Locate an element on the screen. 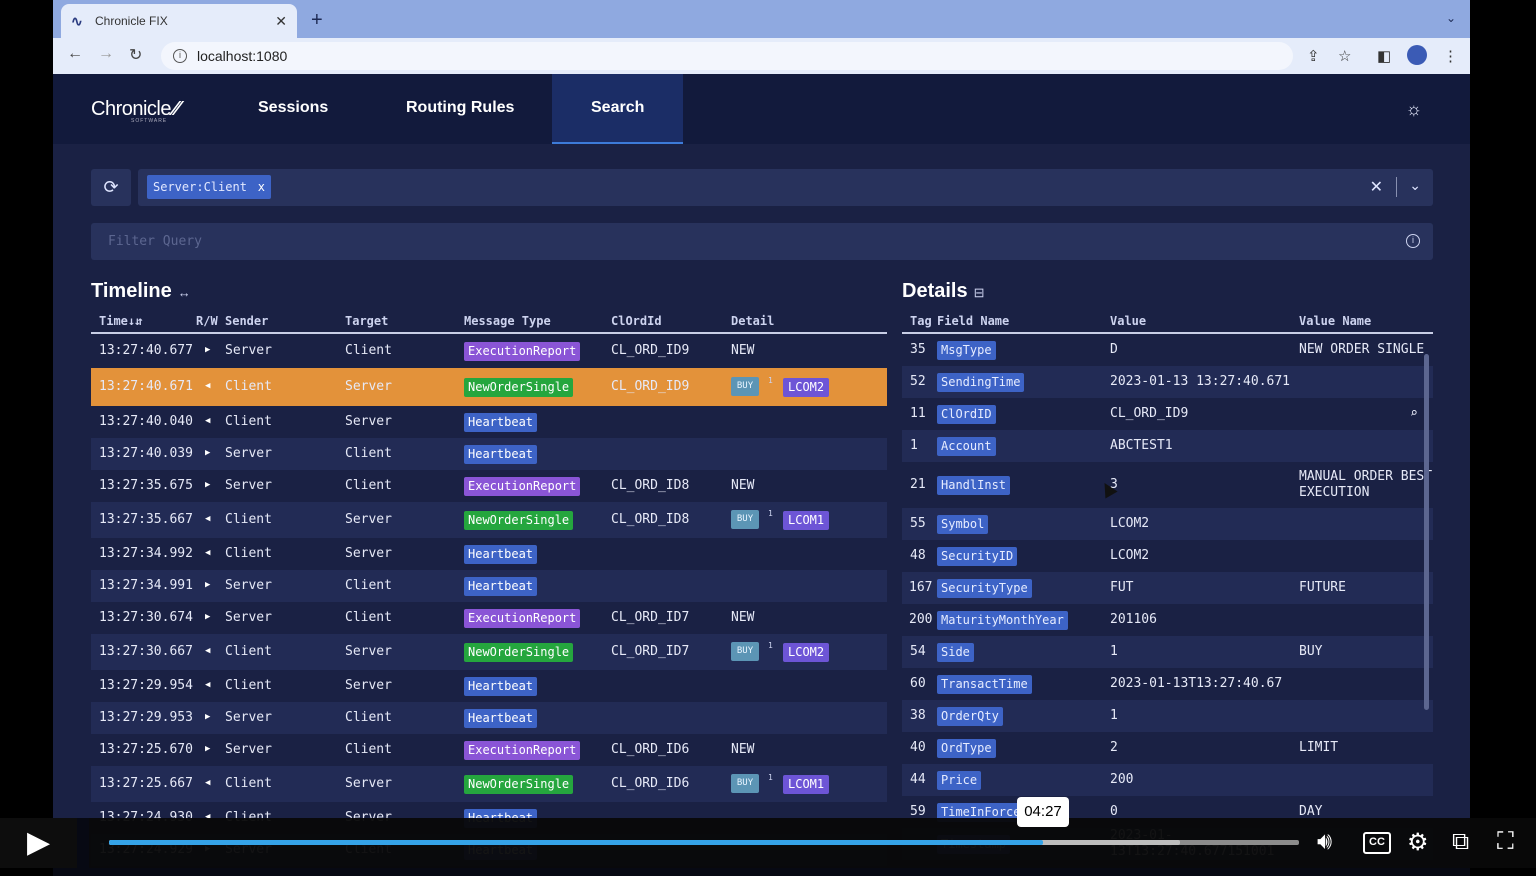 The image size is (1536, 876). refresh-button: ⟳ is located at coordinates (111, 187).